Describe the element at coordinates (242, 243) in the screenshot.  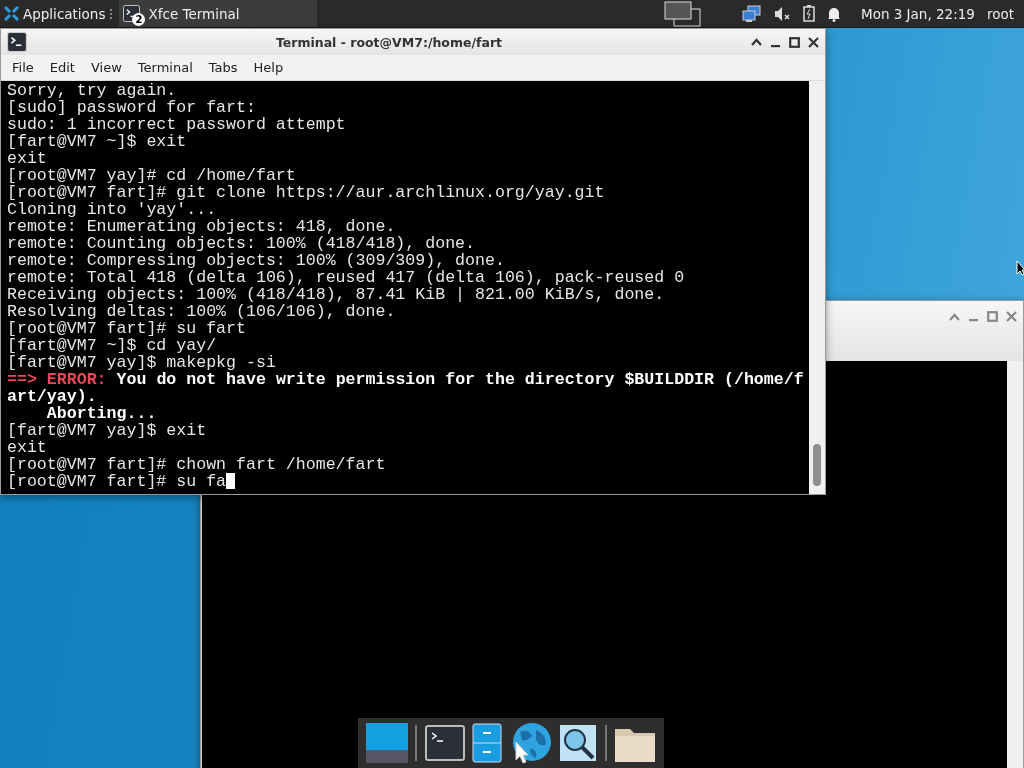
I see `terminal-line: remote: Counting objects: 100% (418/418), done.` at that location.